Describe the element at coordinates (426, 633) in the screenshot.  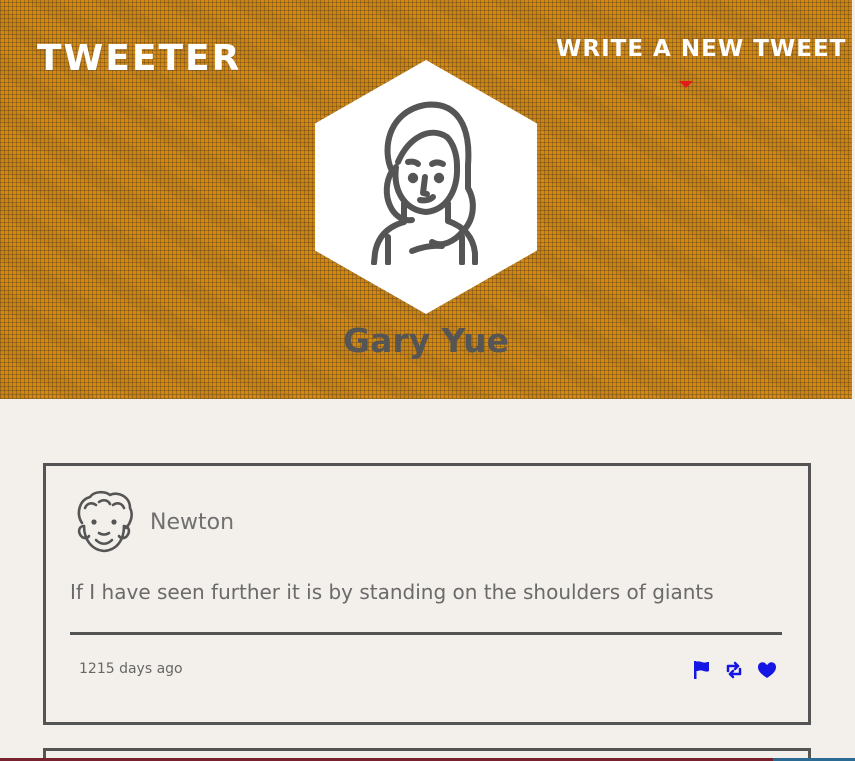
I see `tweet-divider` at that location.